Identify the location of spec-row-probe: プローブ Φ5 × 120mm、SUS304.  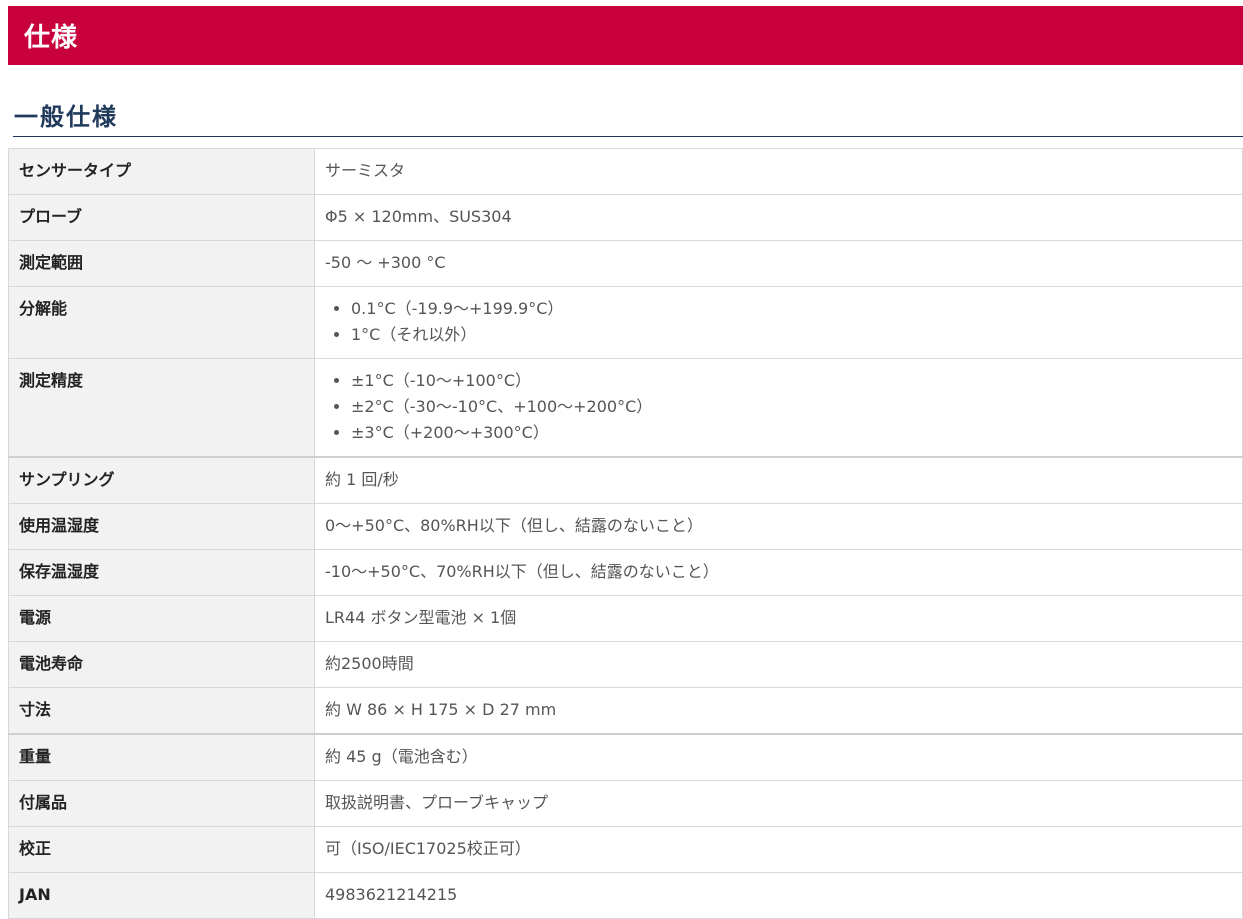
(625, 217).